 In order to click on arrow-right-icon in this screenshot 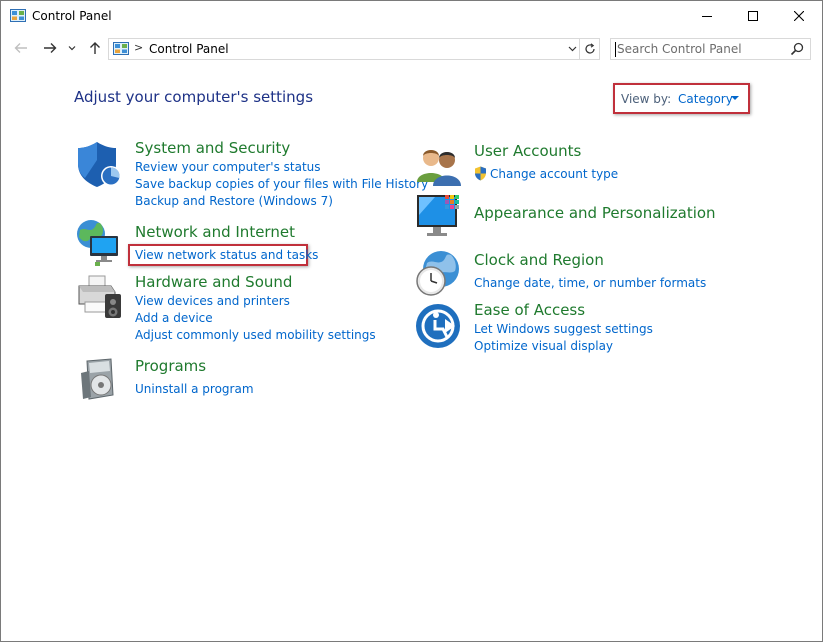, I will do `click(50, 48)`.